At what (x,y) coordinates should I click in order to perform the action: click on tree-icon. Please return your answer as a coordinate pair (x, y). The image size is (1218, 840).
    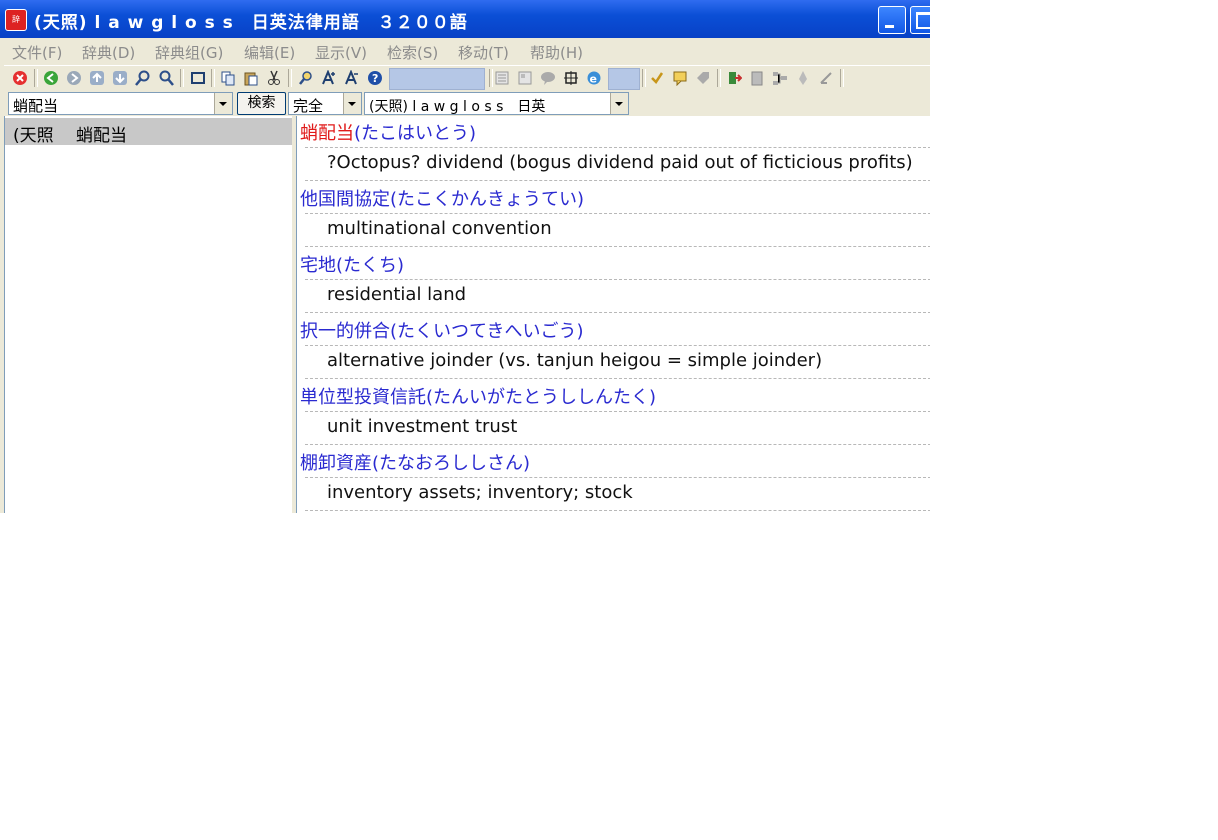
    Looking at the image, I should click on (780, 78).